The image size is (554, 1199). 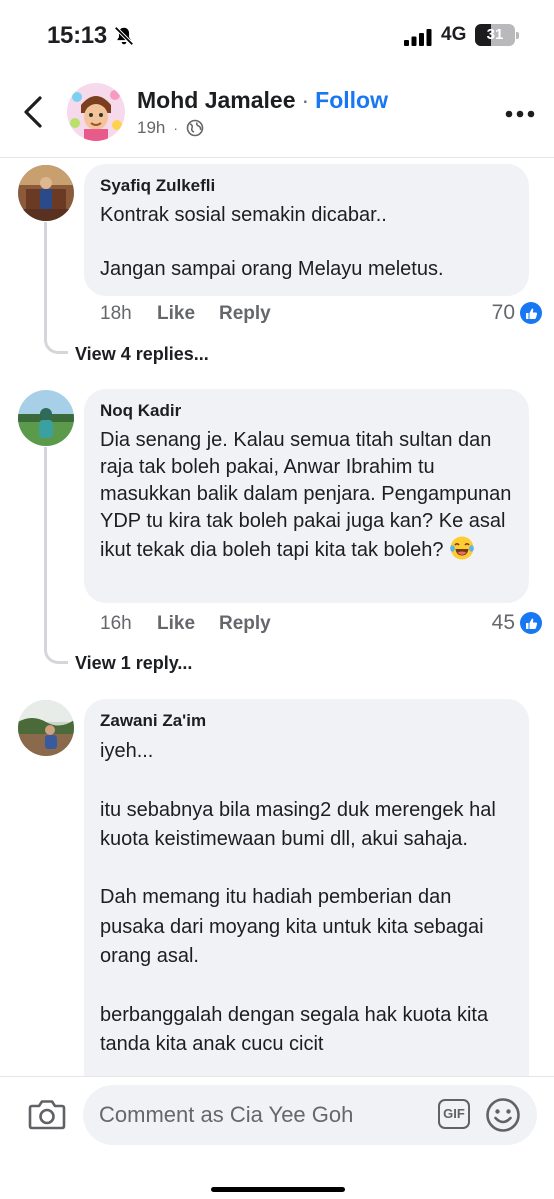 I want to click on comment-age: 18h, so click(x=128, y=314).